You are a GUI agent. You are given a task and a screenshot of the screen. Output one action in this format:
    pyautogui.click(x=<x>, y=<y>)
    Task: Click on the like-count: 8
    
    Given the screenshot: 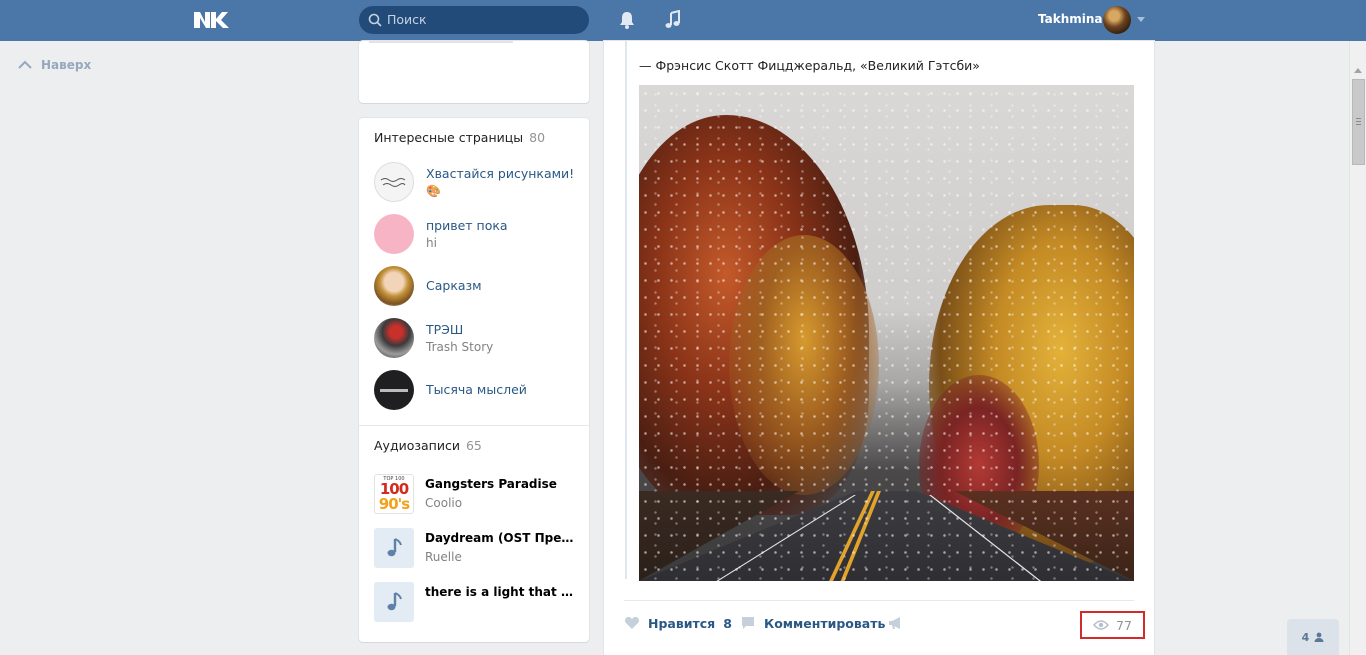 What is the action you would take?
    pyautogui.click(x=727, y=623)
    